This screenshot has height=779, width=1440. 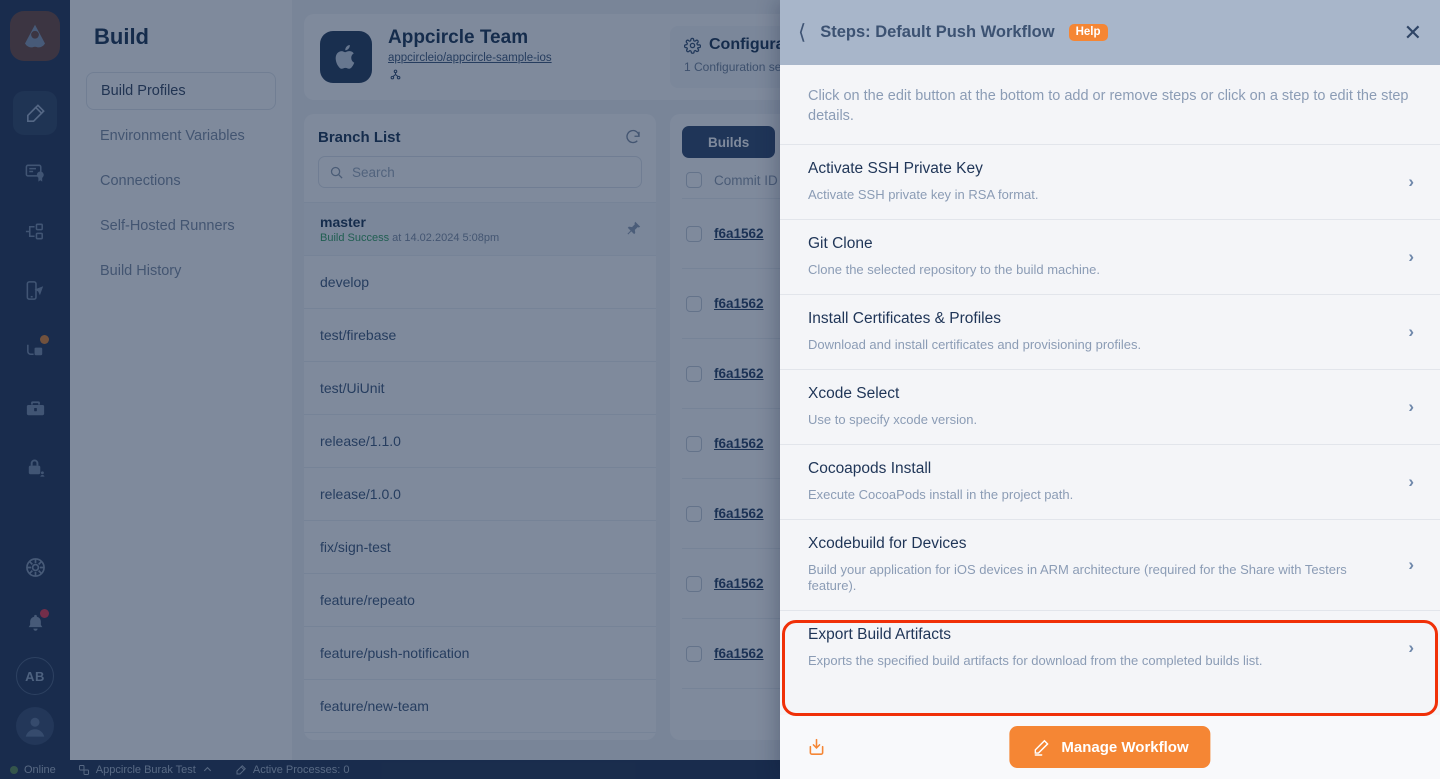 What do you see at coordinates (893, 419) in the screenshot?
I see `step-description: Use to specify xcode version.` at bounding box center [893, 419].